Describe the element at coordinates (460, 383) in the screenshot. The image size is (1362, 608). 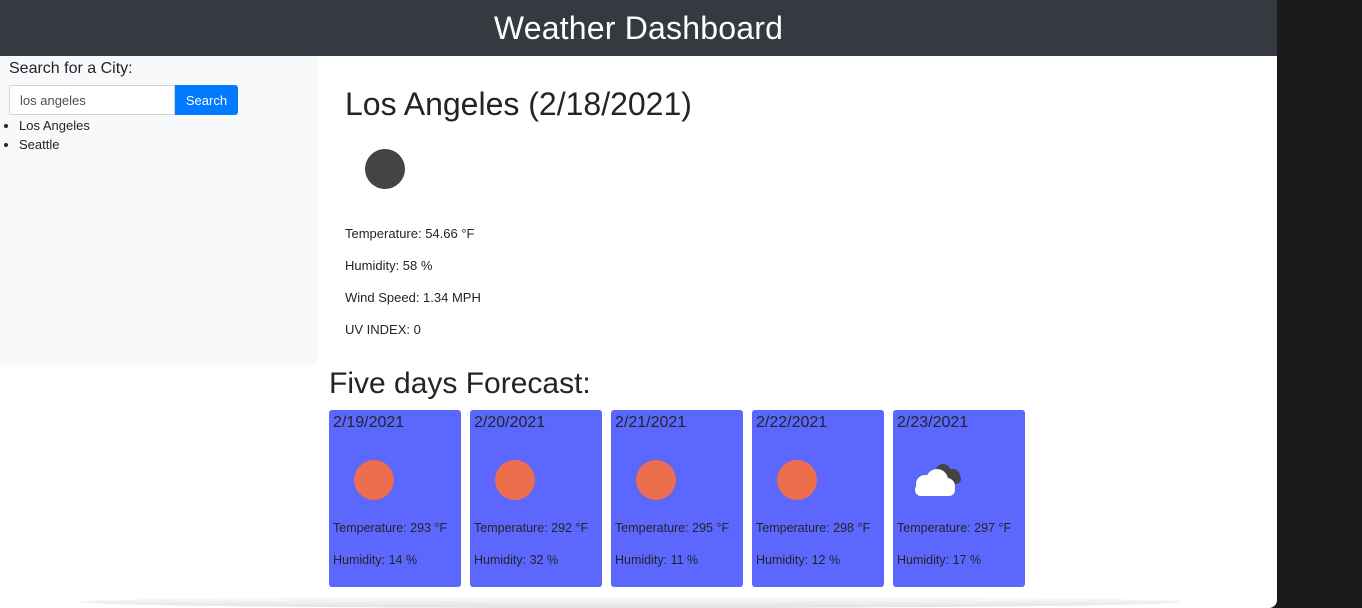
I see `forecast-title: Five days Forecast:` at that location.